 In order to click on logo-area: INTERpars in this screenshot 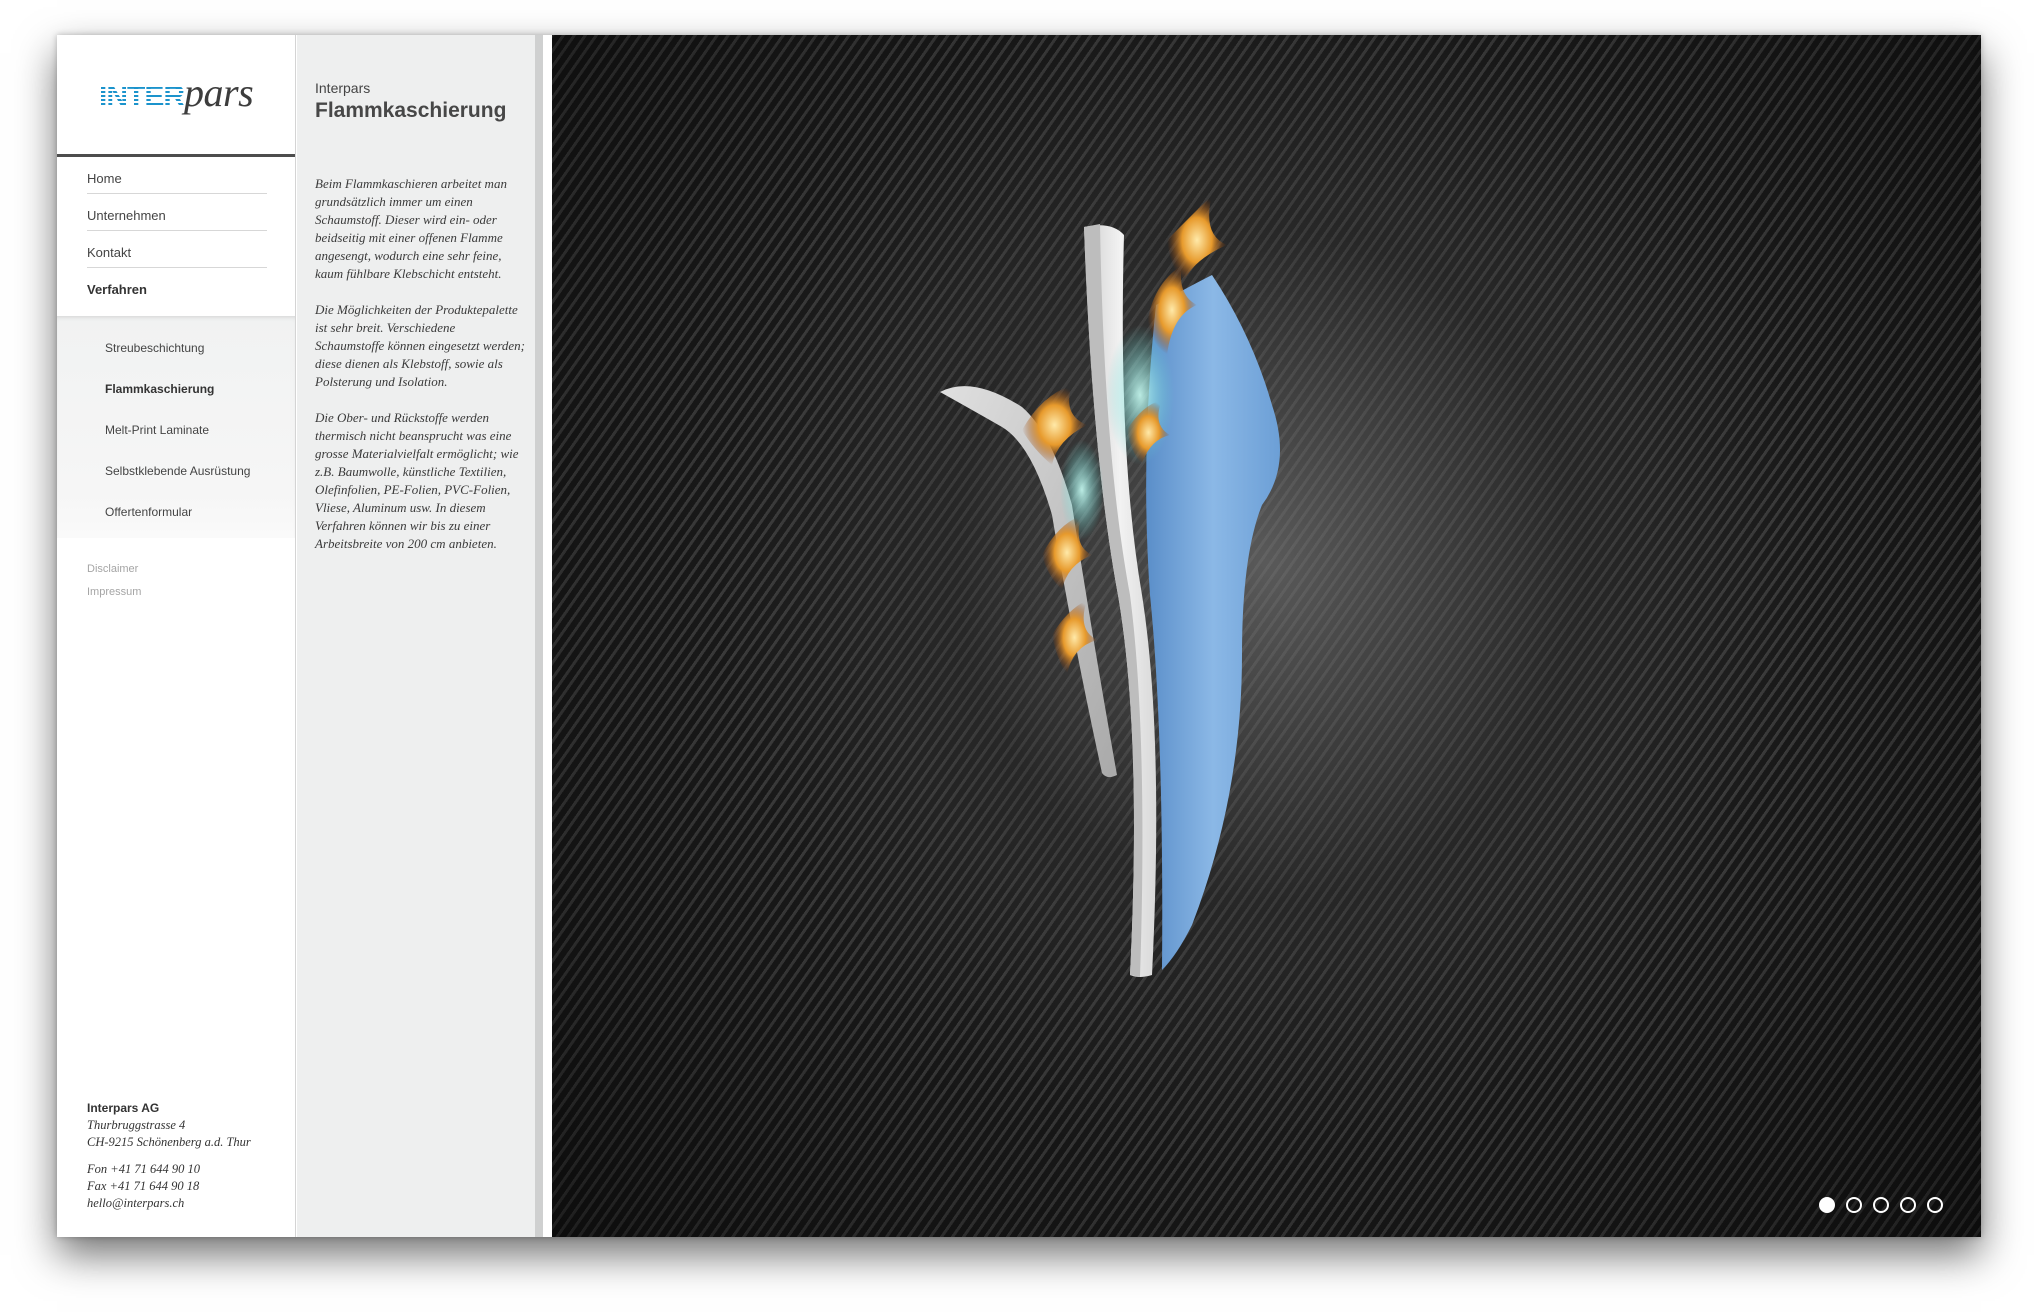, I will do `click(176, 96)`.